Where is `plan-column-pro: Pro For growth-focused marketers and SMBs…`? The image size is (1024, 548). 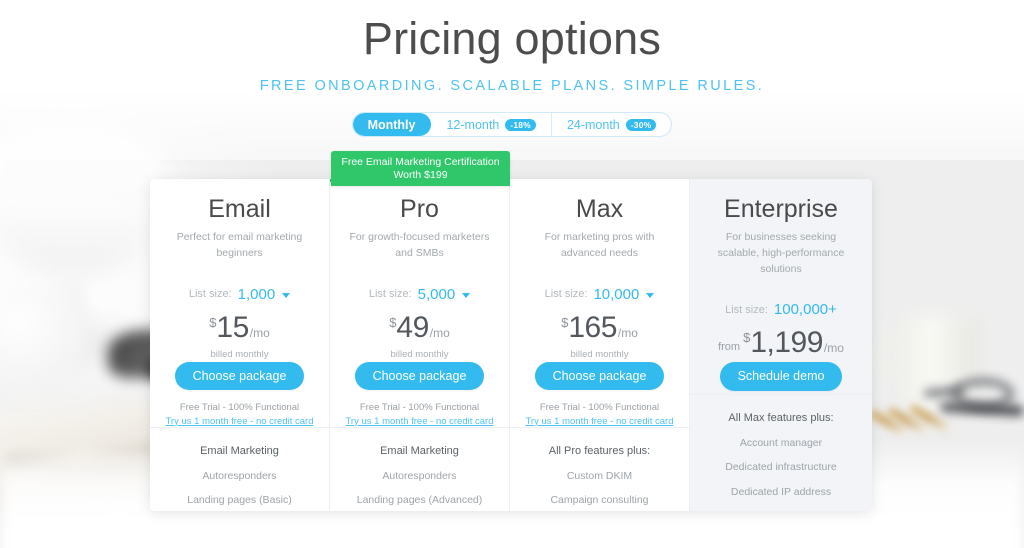 plan-column-pro: Pro For growth-focused marketers and SMBs… is located at coordinates (420, 345).